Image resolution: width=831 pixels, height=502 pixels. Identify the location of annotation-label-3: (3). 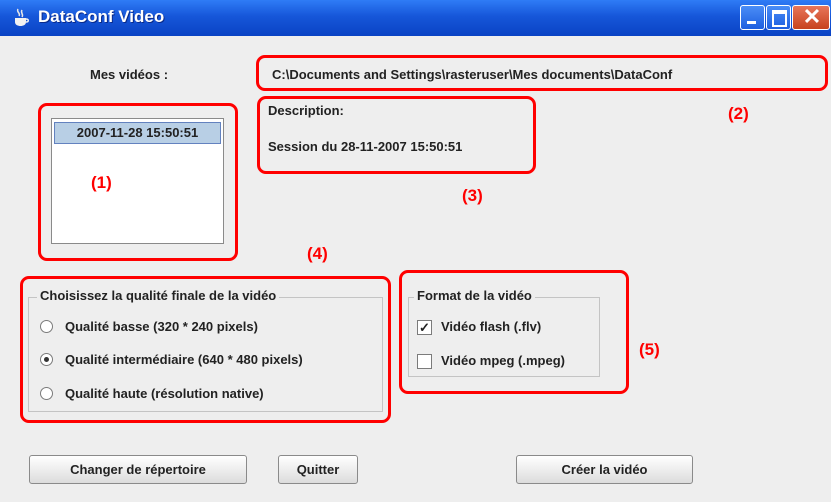
(472, 195).